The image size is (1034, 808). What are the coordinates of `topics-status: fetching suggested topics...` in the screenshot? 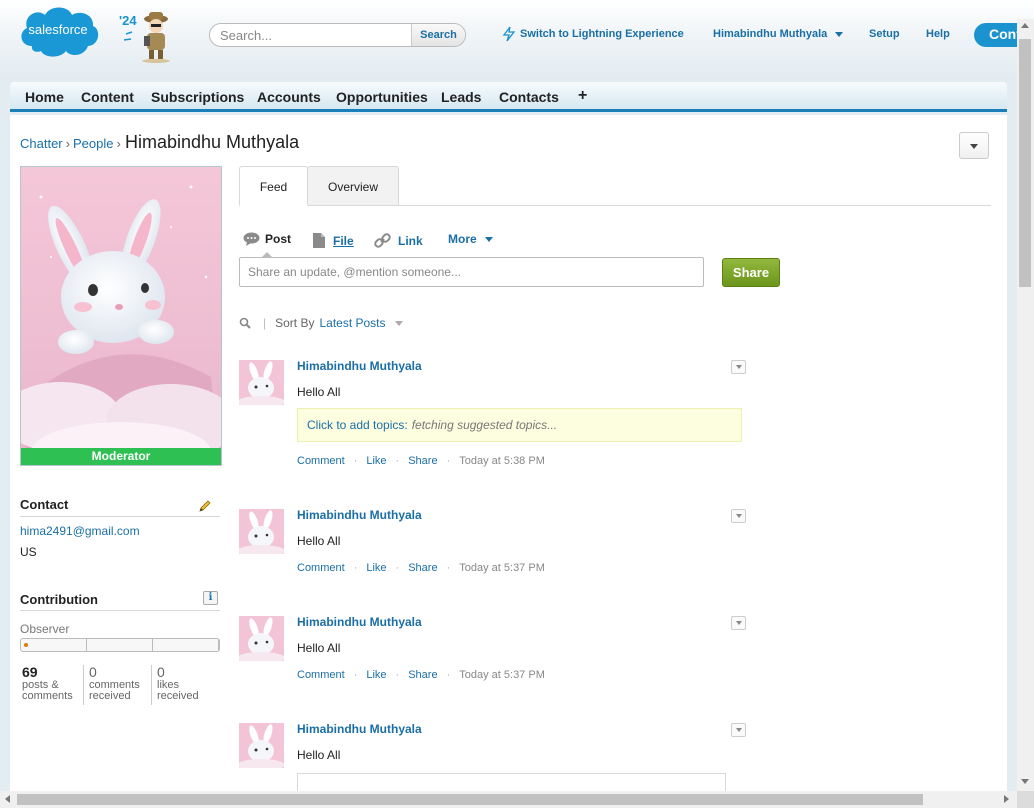 It's located at (484, 425).